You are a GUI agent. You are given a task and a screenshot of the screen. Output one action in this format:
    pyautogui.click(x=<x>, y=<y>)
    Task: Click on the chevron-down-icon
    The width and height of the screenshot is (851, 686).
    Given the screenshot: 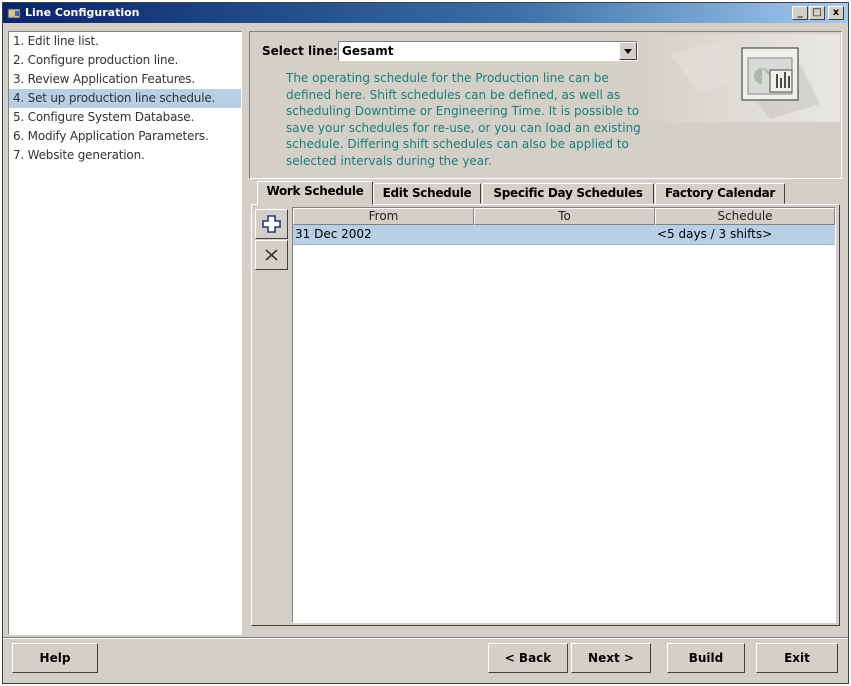 What is the action you would take?
    pyautogui.click(x=628, y=51)
    